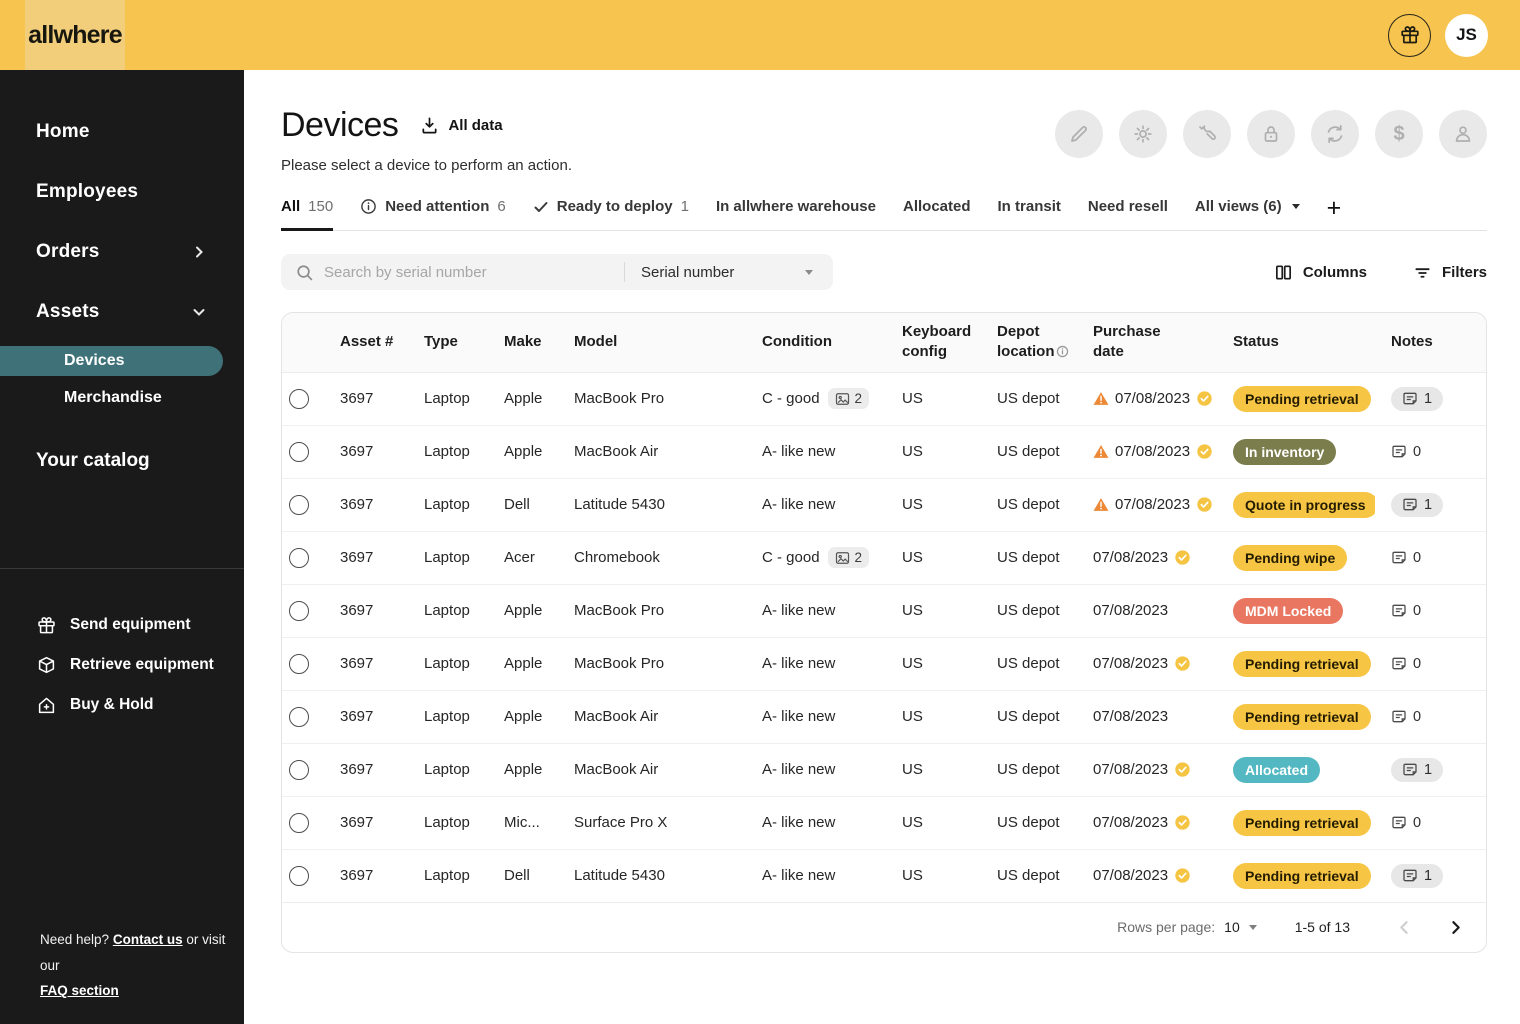  What do you see at coordinates (1079, 134) in the screenshot?
I see `edit-action-button` at bounding box center [1079, 134].